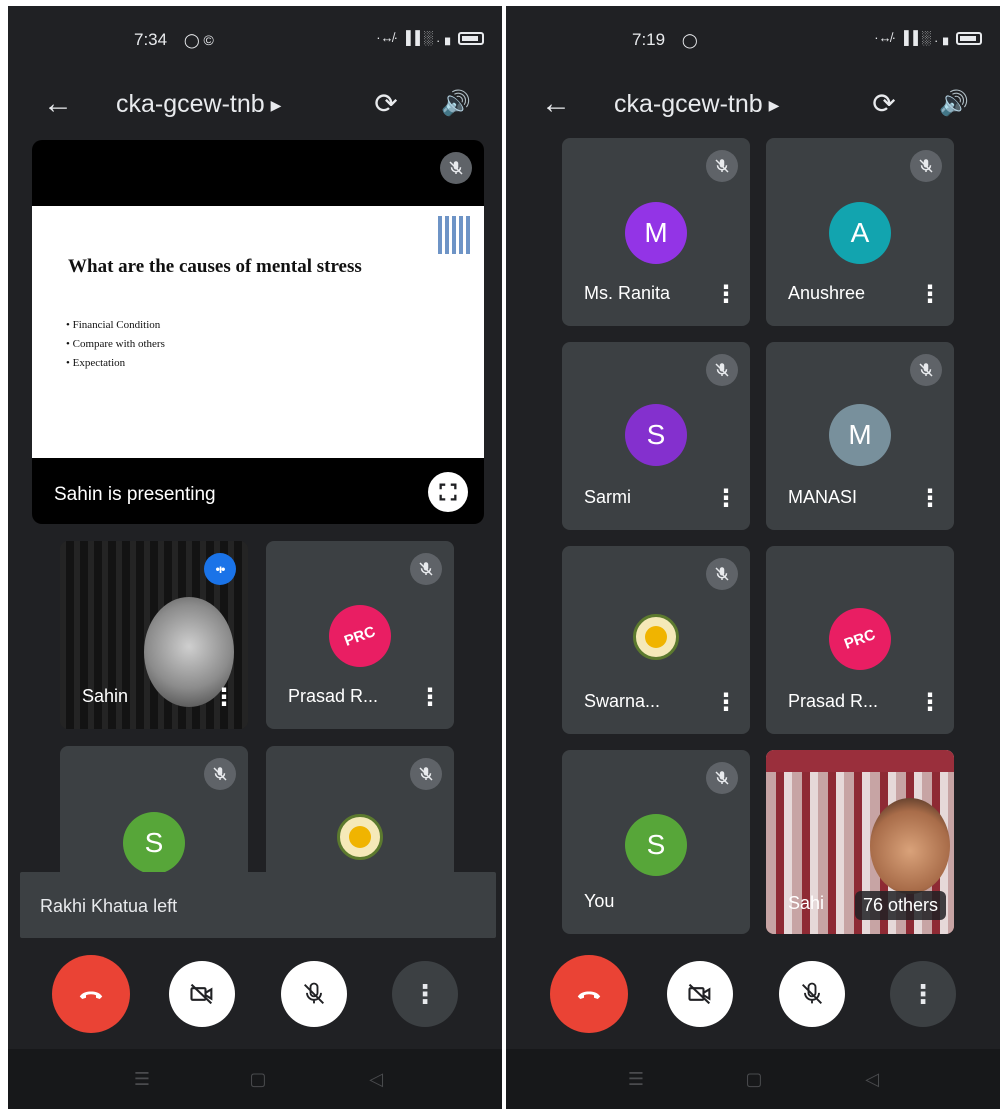  What do you see at coordinates (258, 905) in the screenshot?
I see `notification-toast: Rakhi Khatua left` at bounding box center [258, 905].